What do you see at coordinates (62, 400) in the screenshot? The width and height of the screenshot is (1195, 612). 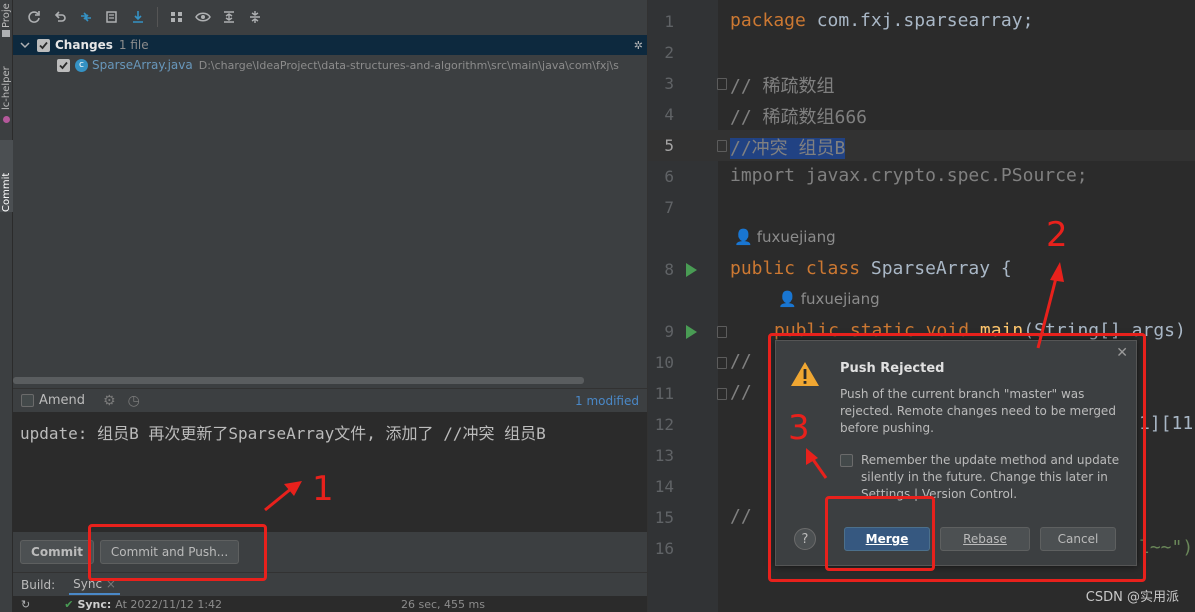 I see `amend-label: Amend` at bounding box center [62, 400].